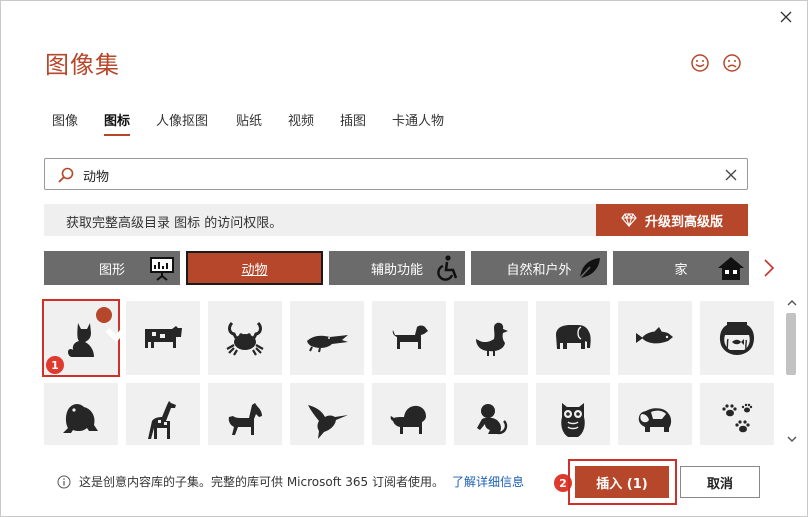 The image size is (808, 517). Describe the element at coordinates (162, 269) in the screenshot. I see `presentation-icon` at that location.